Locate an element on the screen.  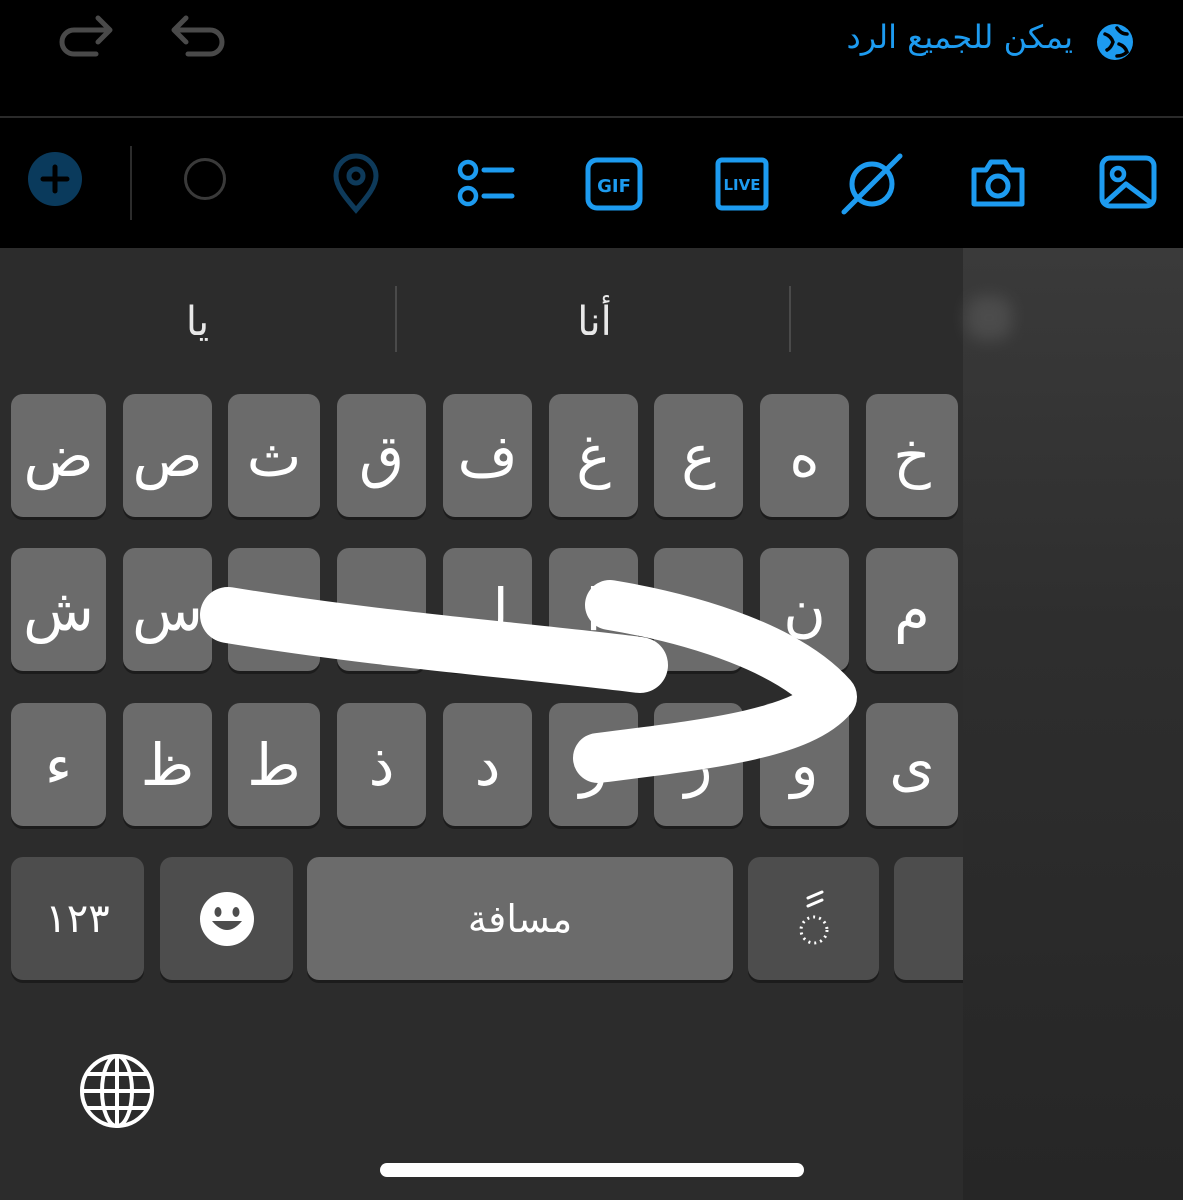
key-label: ط is located at coordinates (274, 764).